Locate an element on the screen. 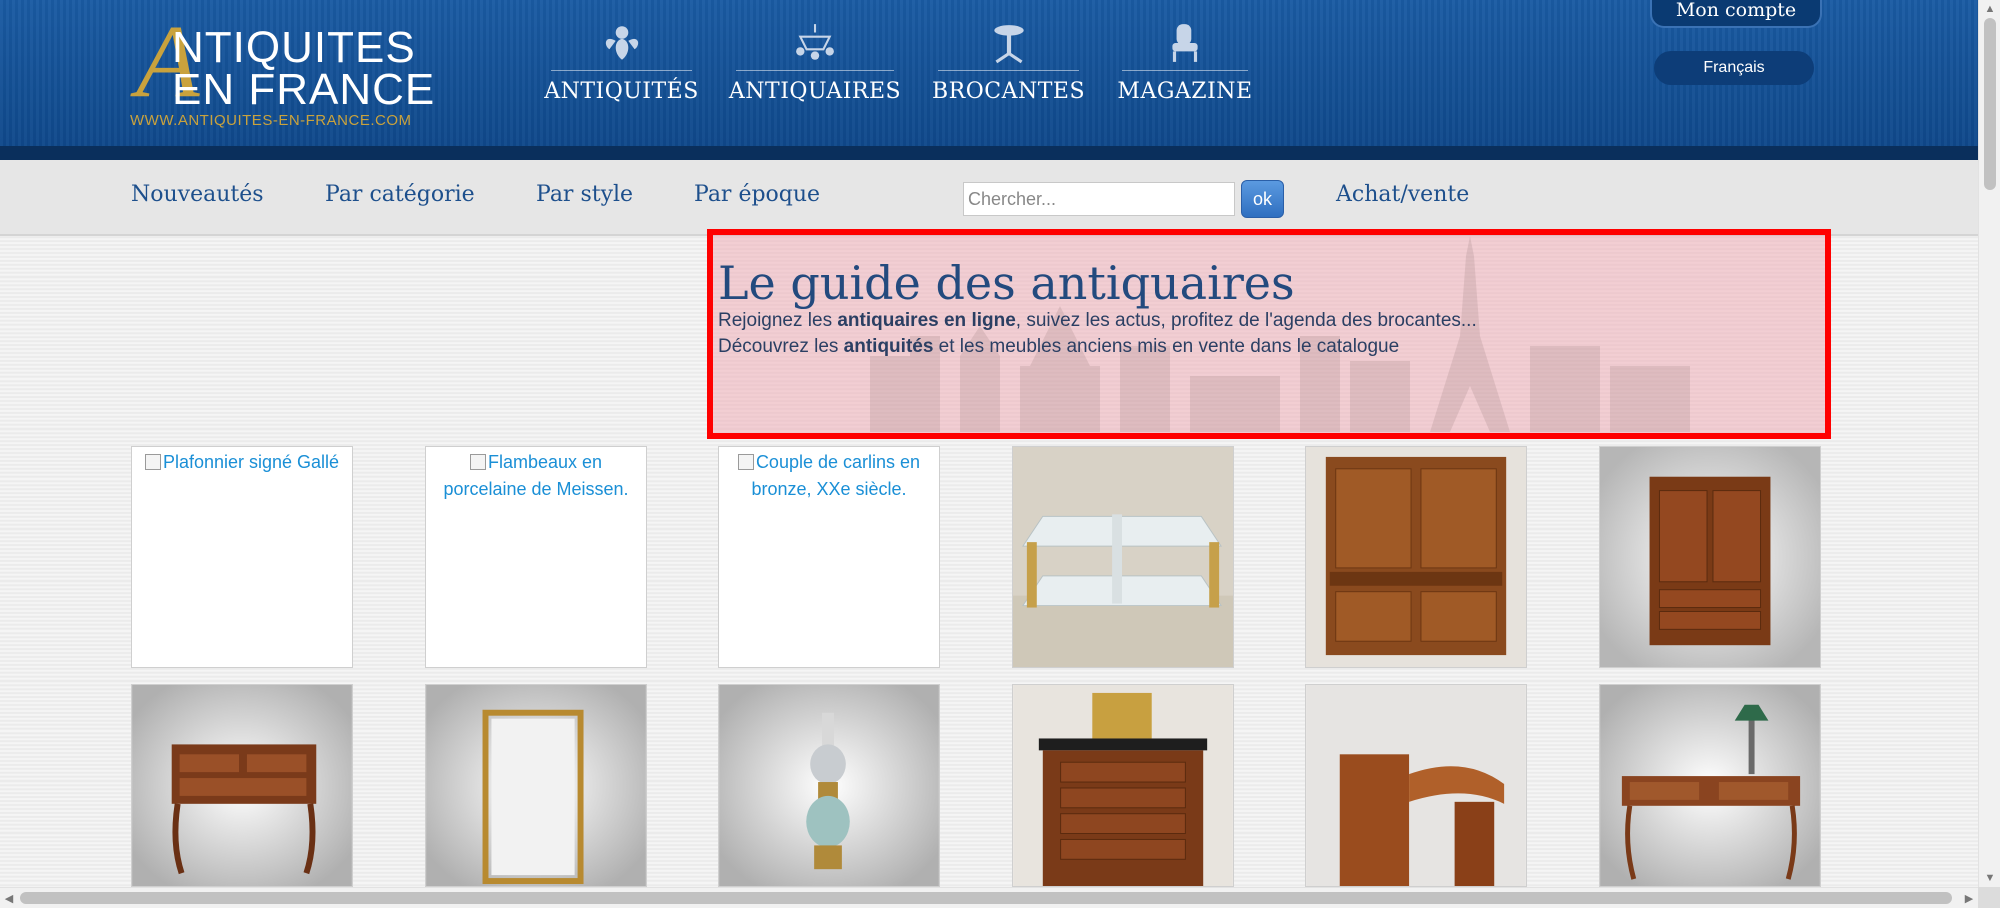 Image resolution: width=2000 pixels, height=908 pixels. cherub-icon is located at coordinates (621, 43).